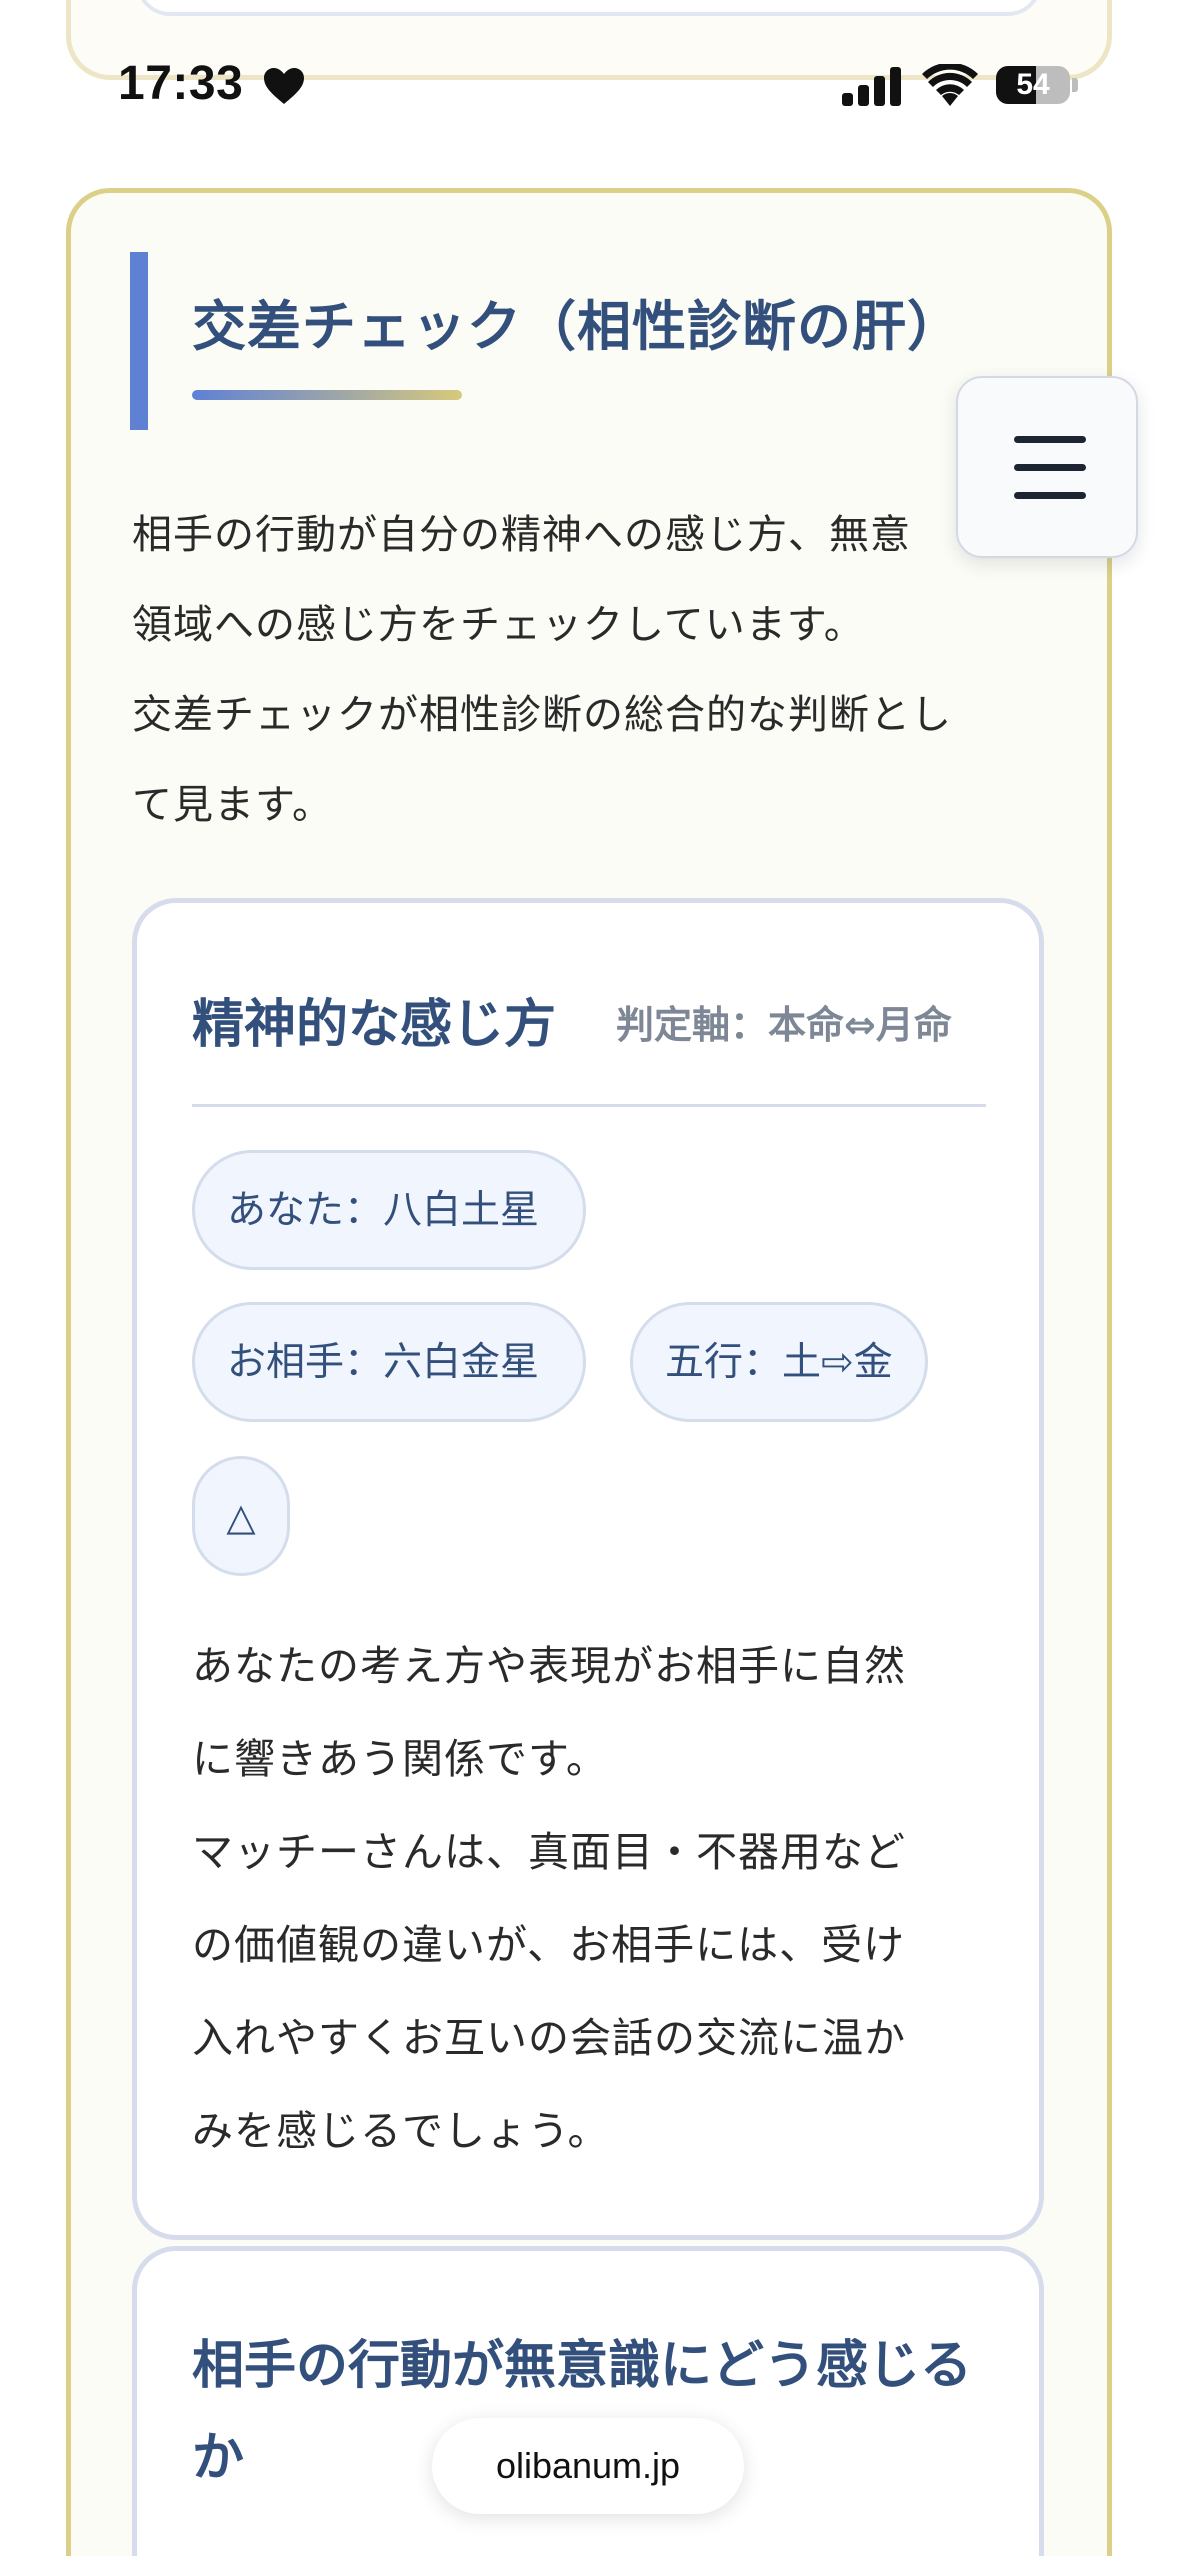 Image resolution: width=1179 pixels, height=2556 pixels. Describe the element at coordinates (521, 535) in the screenshot. I see `intro-line: 相手の行動が自分の精神への感じ方、無意` at that location.